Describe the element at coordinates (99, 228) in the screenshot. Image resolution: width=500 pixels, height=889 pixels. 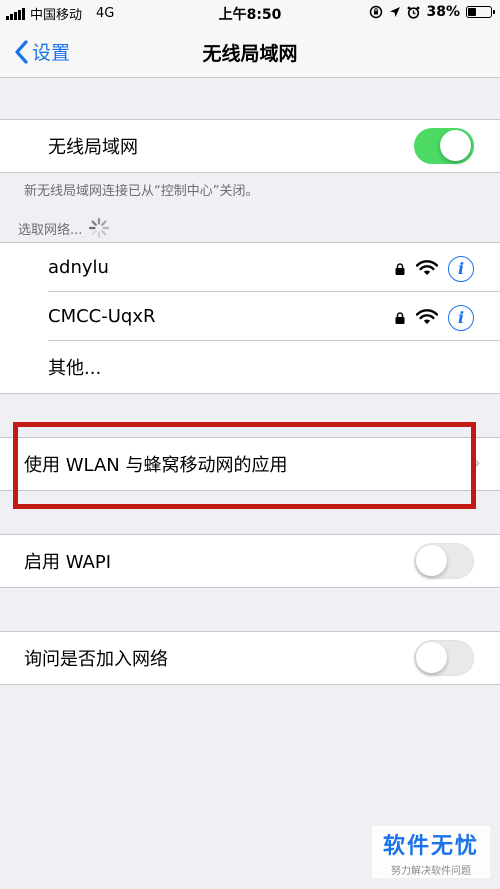
I see `spinner-icon` at that location.